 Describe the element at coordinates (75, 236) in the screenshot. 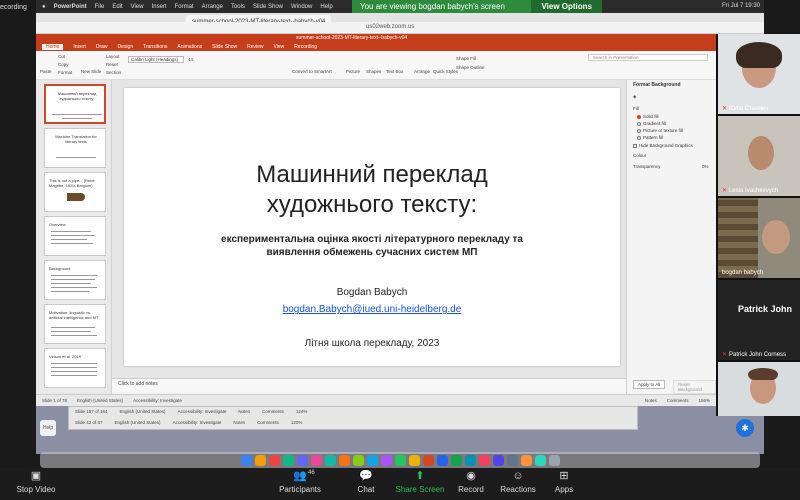

I see `slide-thumbnail: Overview` at that location.